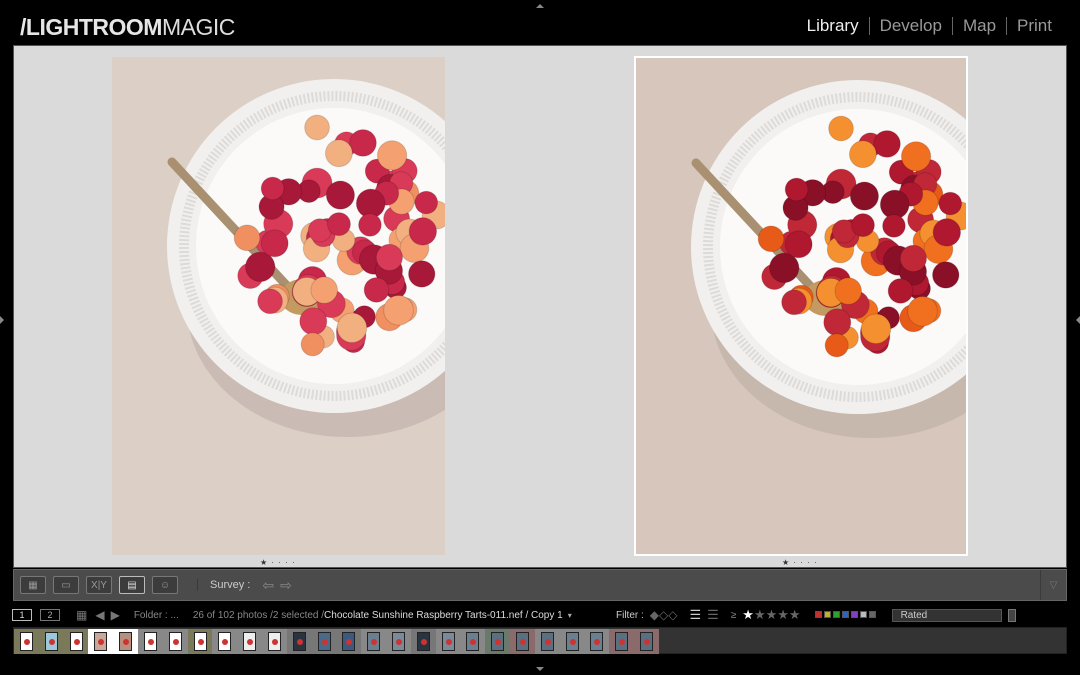  Describe the element at coordinates (33, 585) in the screenshot. I see `grid-view-button: ▦` at that location.